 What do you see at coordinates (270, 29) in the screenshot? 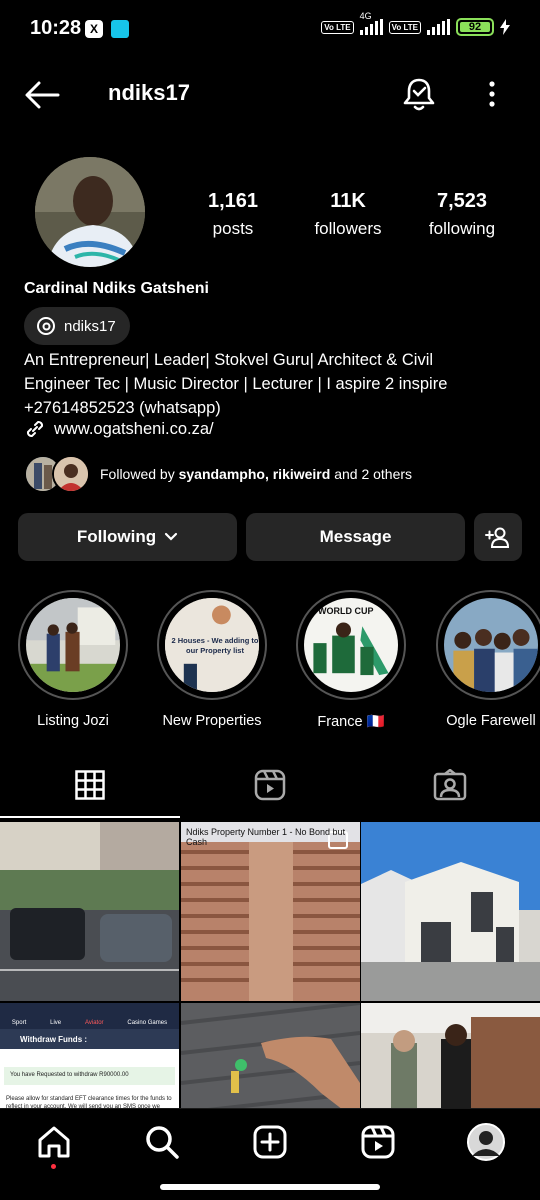
I see `status-bar: 10:28 X Vo LTE 4G Vo LTE 92` at bounding box center [270, 29].